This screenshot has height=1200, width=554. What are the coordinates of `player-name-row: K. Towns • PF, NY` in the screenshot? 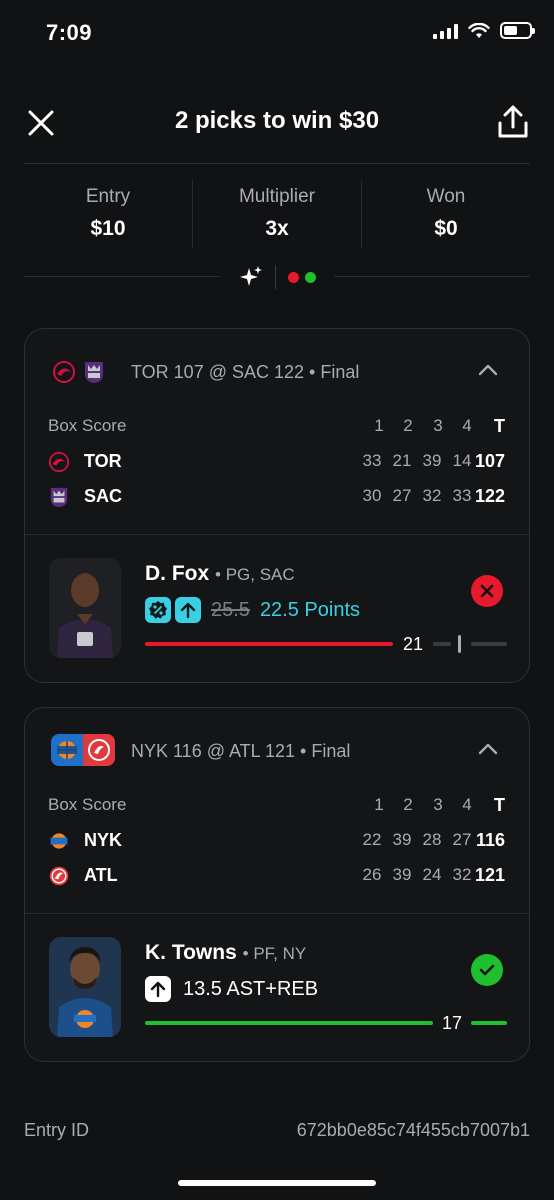 It's located at (226, 952).